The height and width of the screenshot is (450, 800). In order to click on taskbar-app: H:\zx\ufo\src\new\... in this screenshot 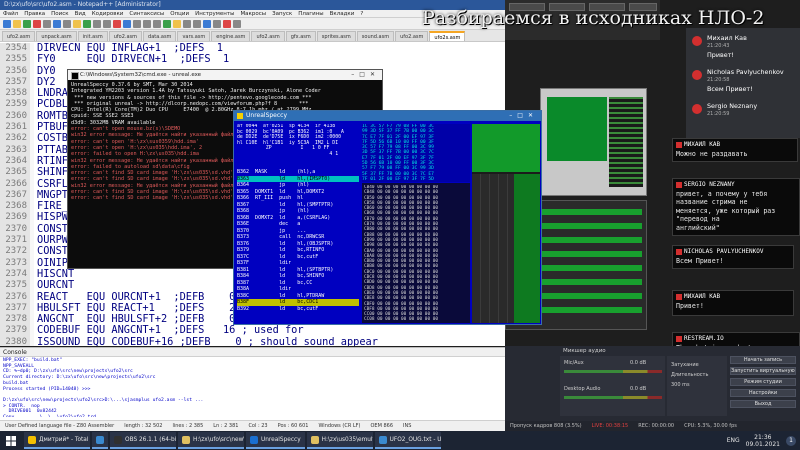, I will do `click(211, 440)`.